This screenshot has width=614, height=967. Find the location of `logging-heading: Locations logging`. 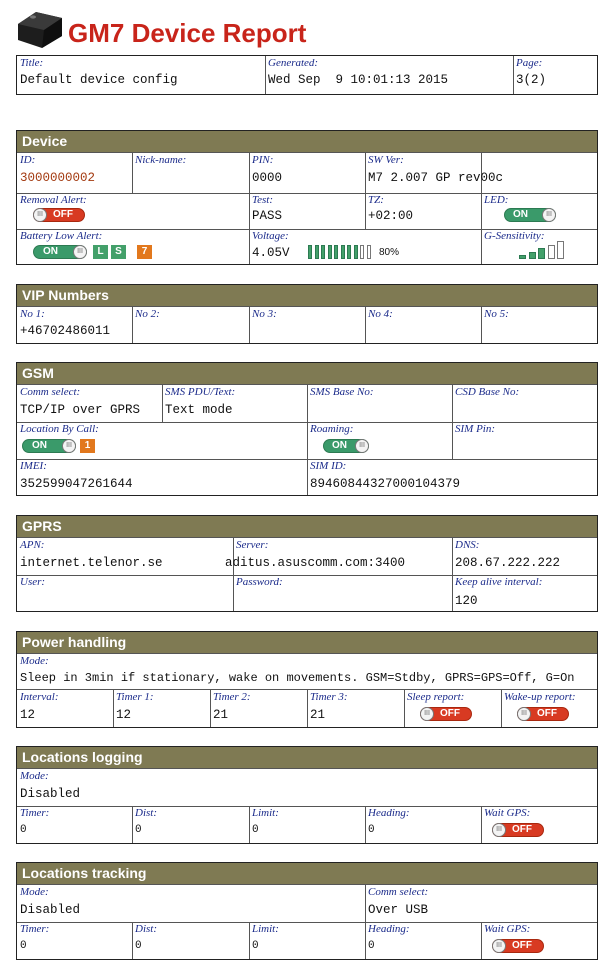

logging-heading: Locations logging is located at coordinates (307, 757).